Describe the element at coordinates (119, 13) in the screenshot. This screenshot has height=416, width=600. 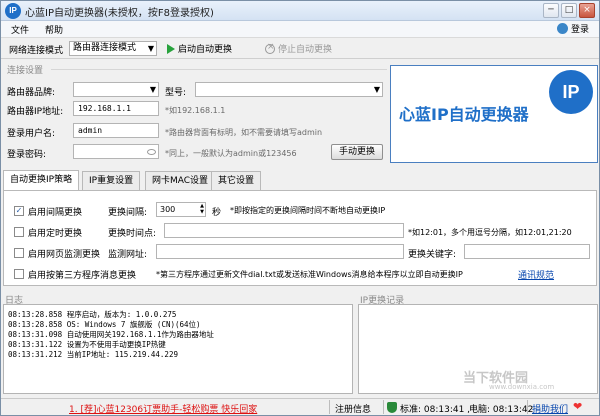
I see `window-title: 心蓝IP自动更换器(未授权，按F8登录授权)` at that location.